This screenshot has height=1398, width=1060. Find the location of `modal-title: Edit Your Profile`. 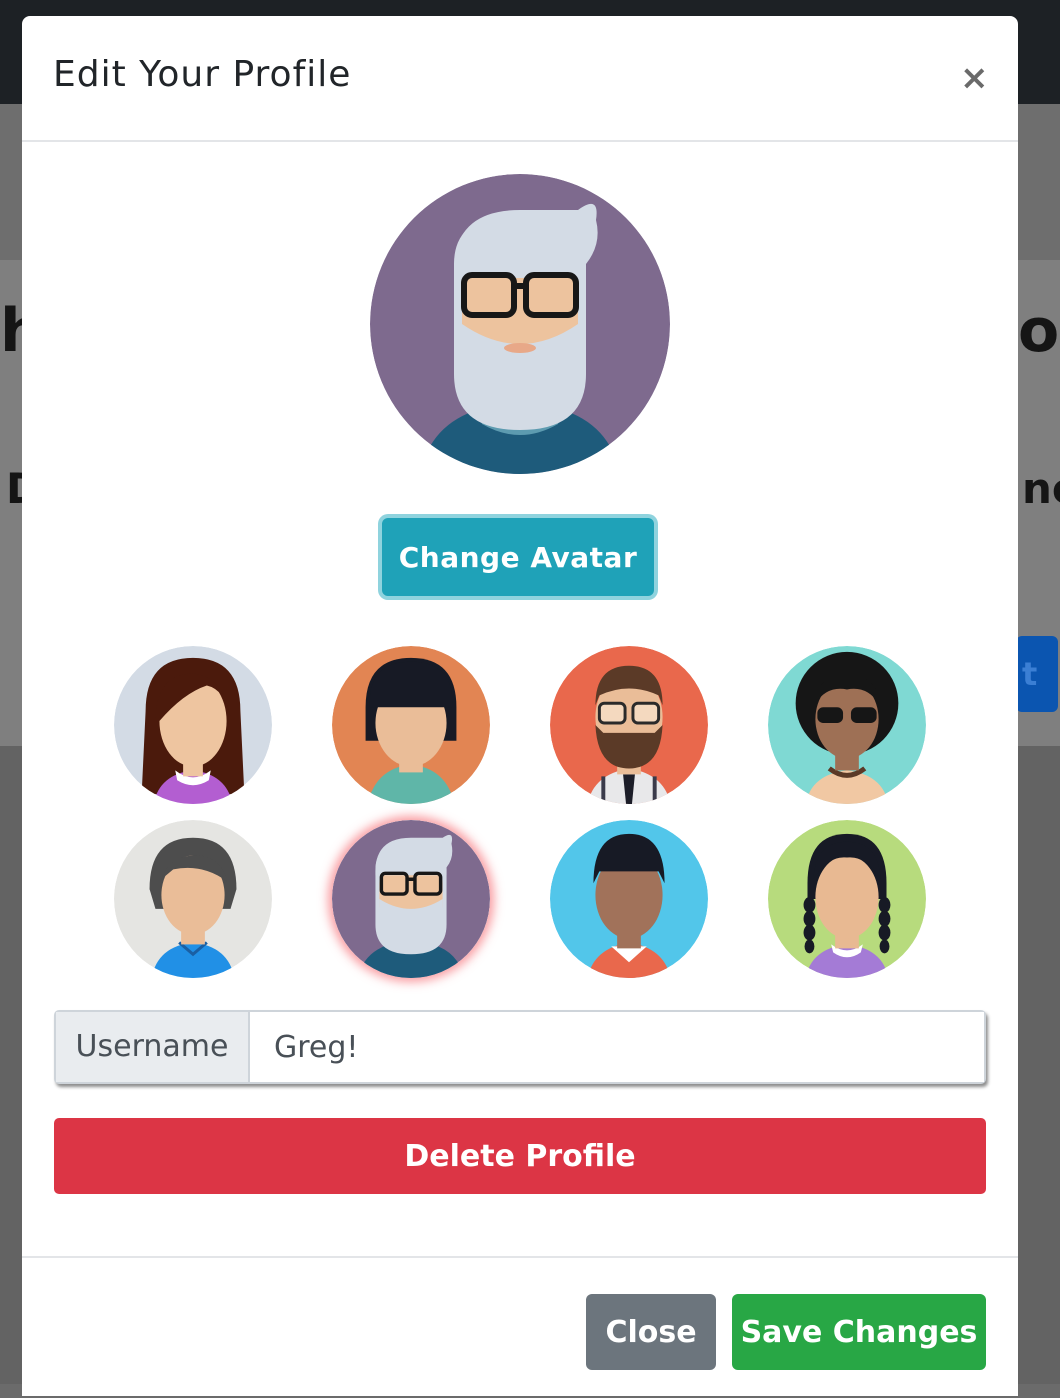

modal-title: Edit Your Profile is located at coordinates (202, 74).